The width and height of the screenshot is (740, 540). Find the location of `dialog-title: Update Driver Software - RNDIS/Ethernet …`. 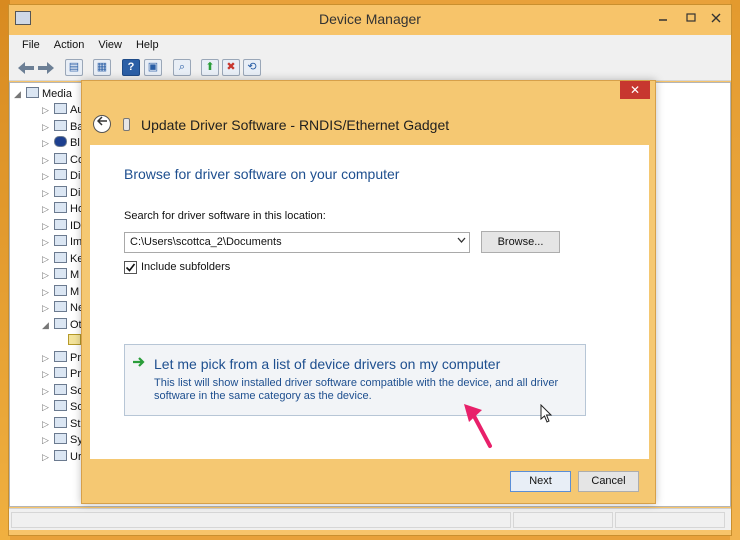

dialog-title: Update Driver Software - RNDIS/Ethernet … is located at coordinates (295, 125).